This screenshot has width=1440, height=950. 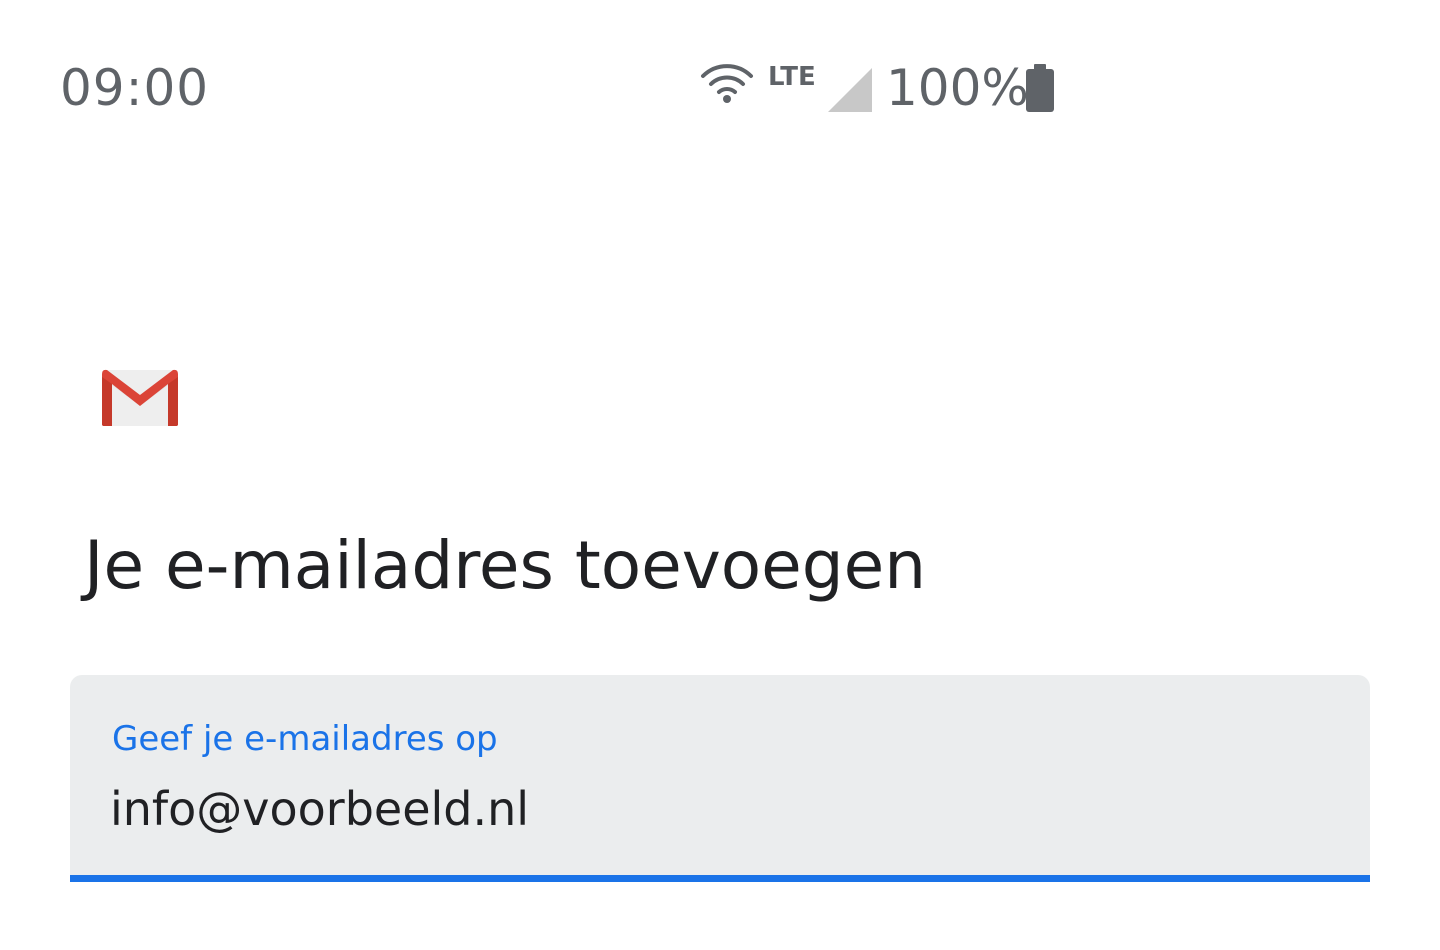 What do you see at coordinates (792, 77) in the screenshot?
I see `network-type-label: LTE` at bounding box center [792, 77].